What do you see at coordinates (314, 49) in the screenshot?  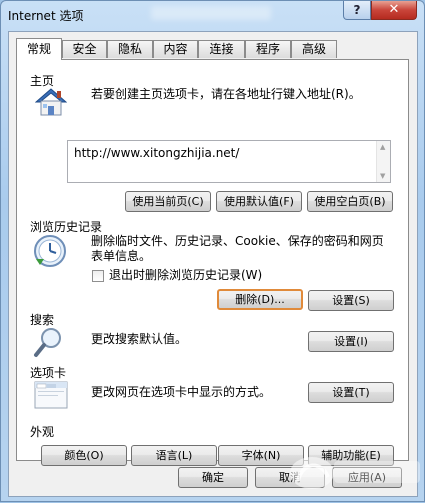 I see `tab-advanced: 高级` at bounding box center [314, 49].